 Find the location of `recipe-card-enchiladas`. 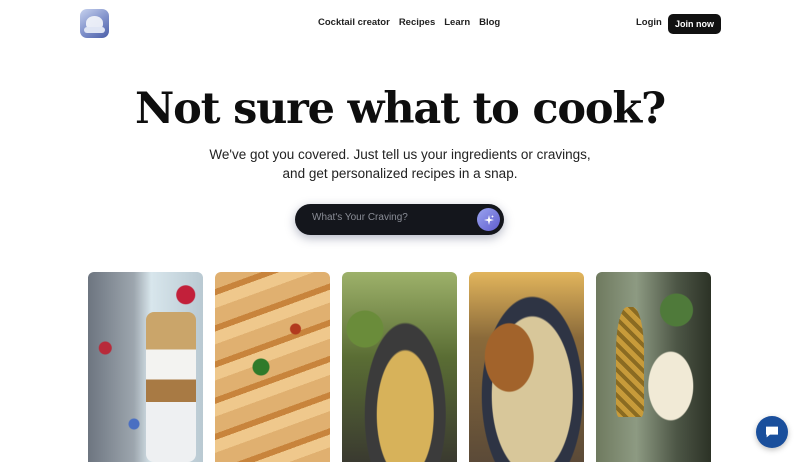

recipe-card-enchiladas is located at coordinates (272, 367).